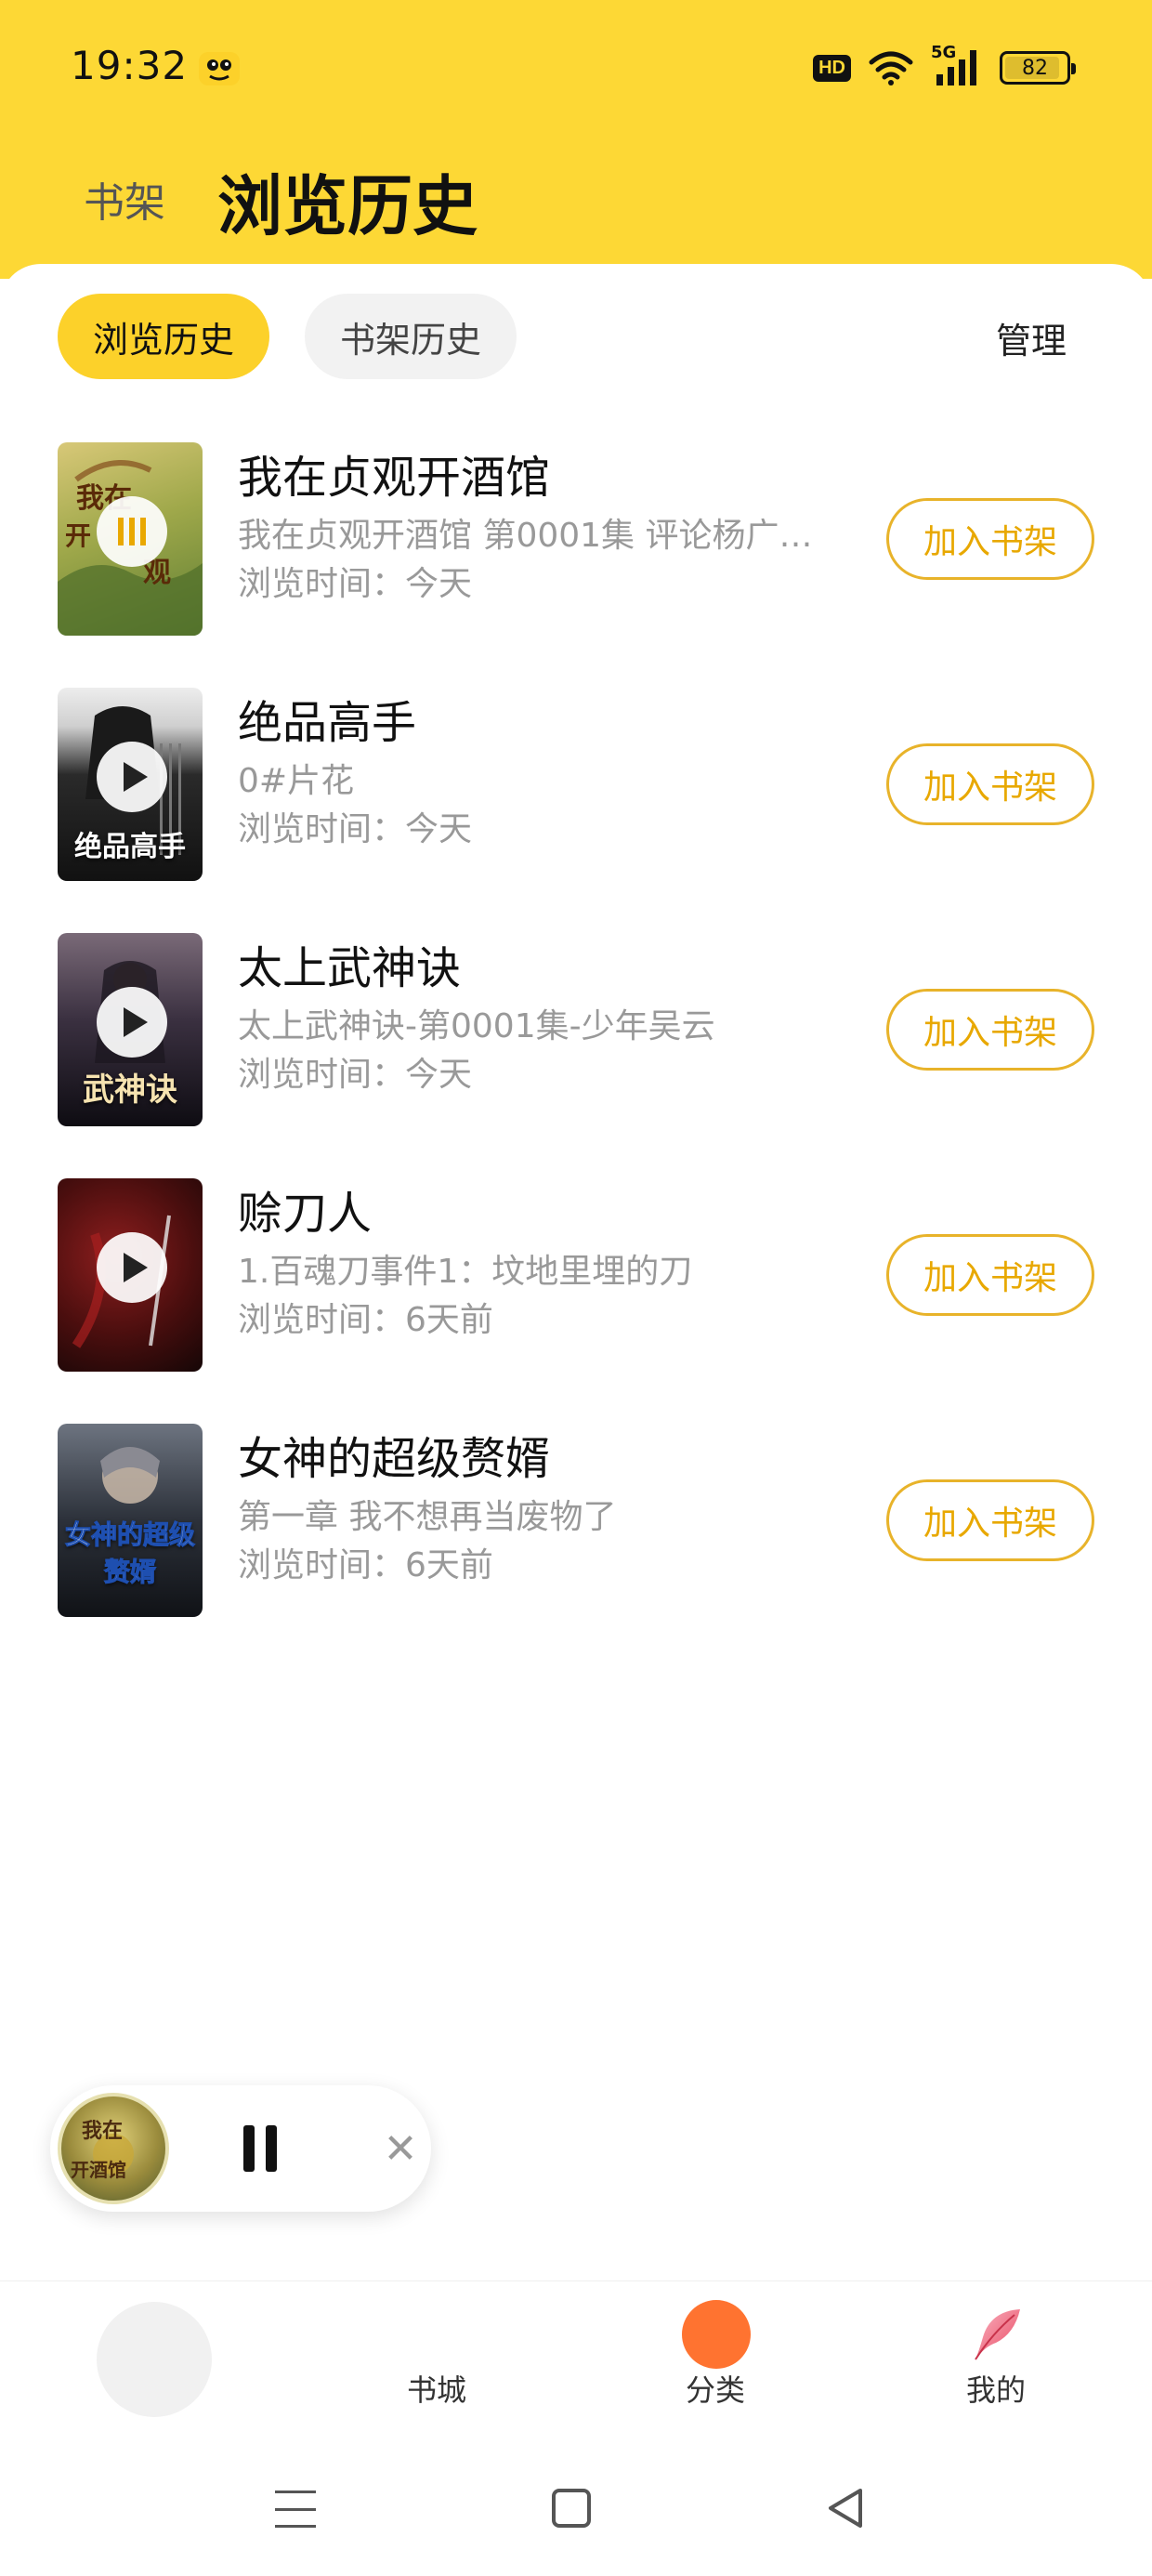 This screenshot has width=1152, height=2576. What do you see at coordinates (219, 68) in the screenshot?
I see `notification-app-icon` at bounding box center [219, 68].